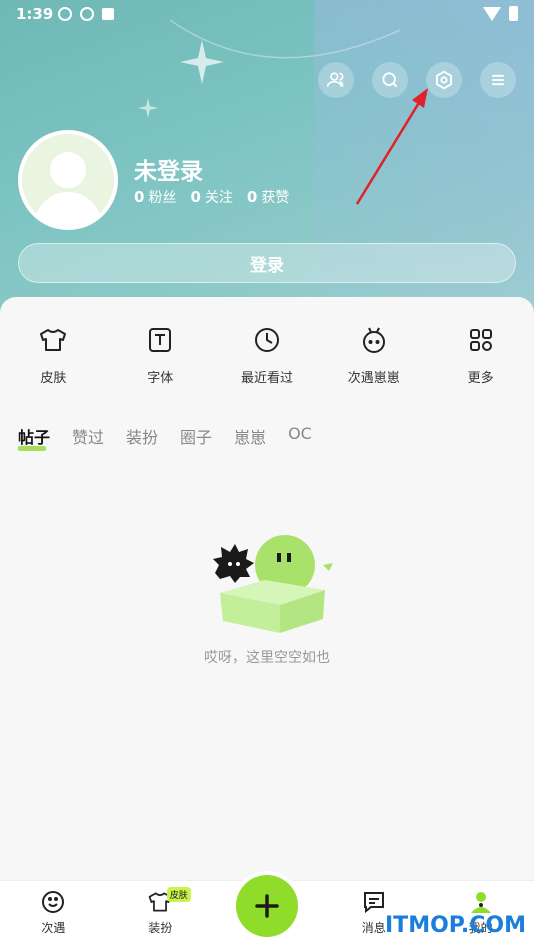 The image size is (534, 951). I want to click on following-stat: 0 关注, so click(211, 197).